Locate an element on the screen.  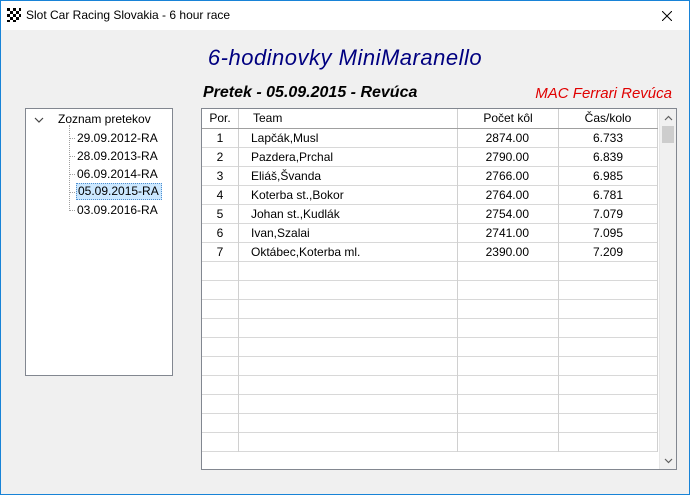
tree-item-label: 05.09.2015-RA is located at coordinates (119, 191).